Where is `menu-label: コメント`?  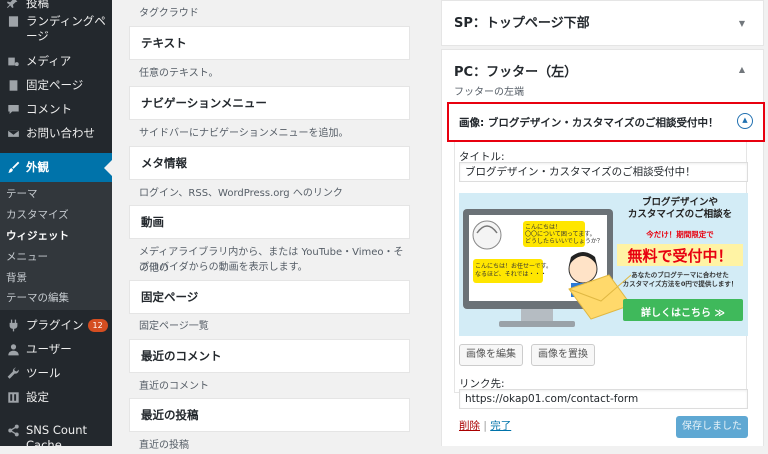
menu-label: コメント is located at coordinates (49, 109).